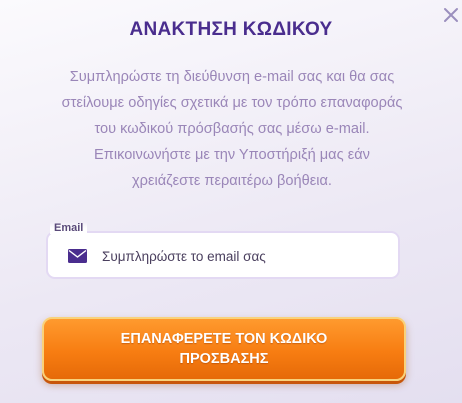 This screenshot has width=462, height=403. What do you see at coordinates (77, 256) in the screenshot?
I see `envelope-icon` at bounding box center [77, 256].